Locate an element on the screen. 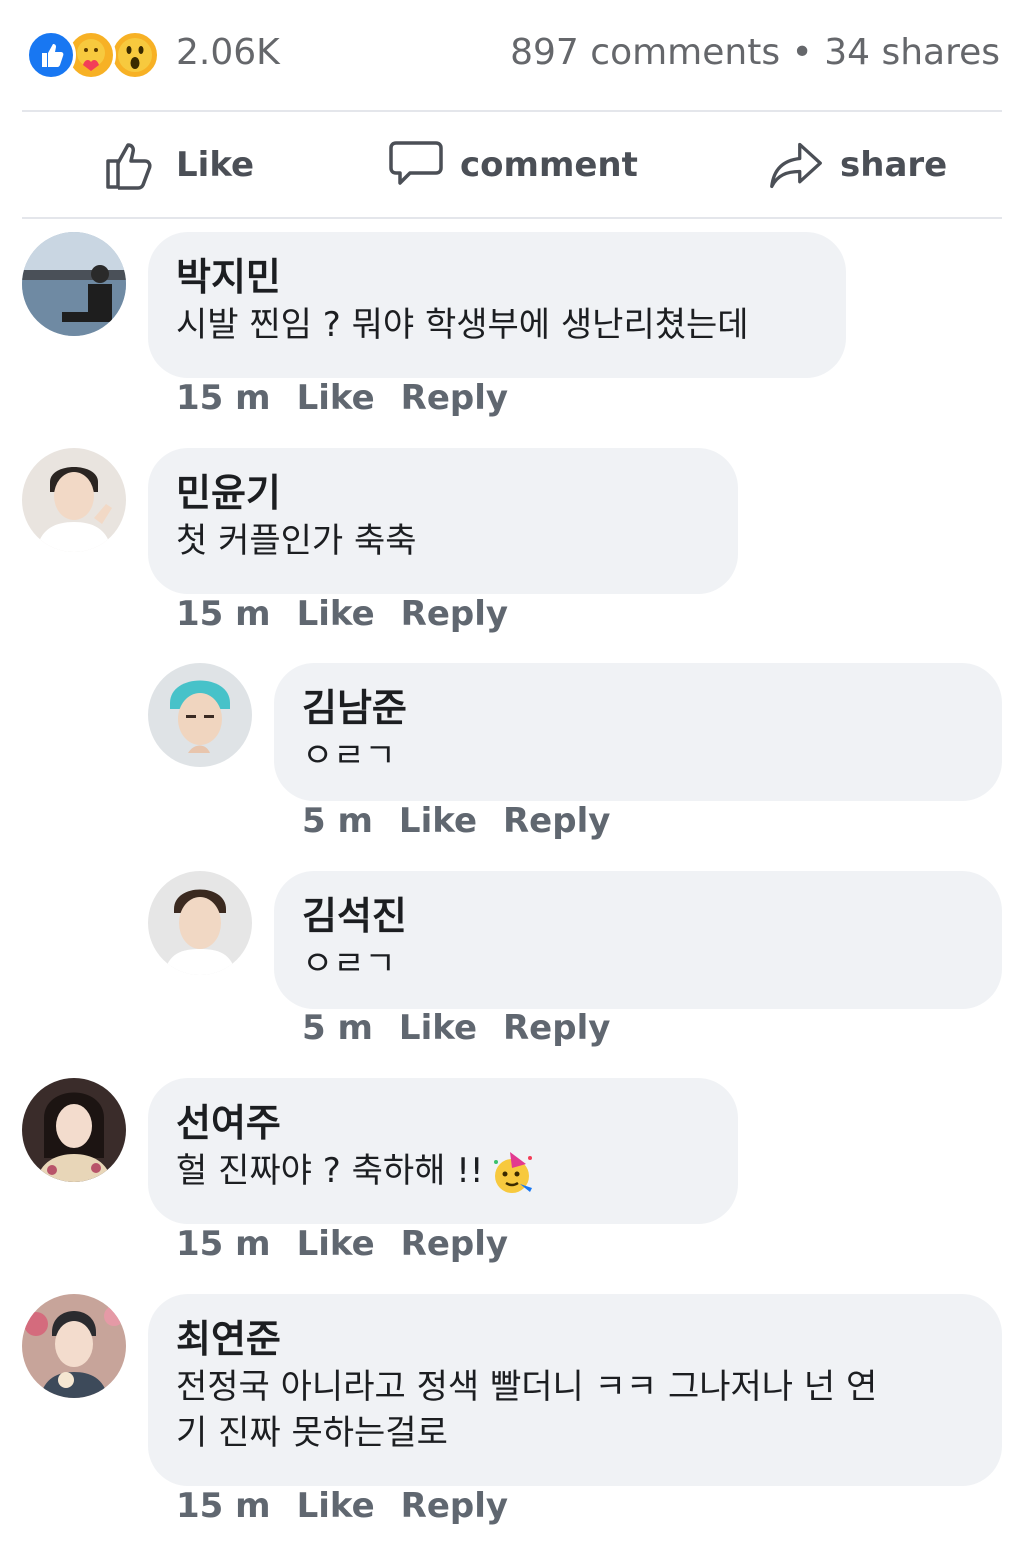  commenter-name: 최연준 is located at coordinates (575, 1339).